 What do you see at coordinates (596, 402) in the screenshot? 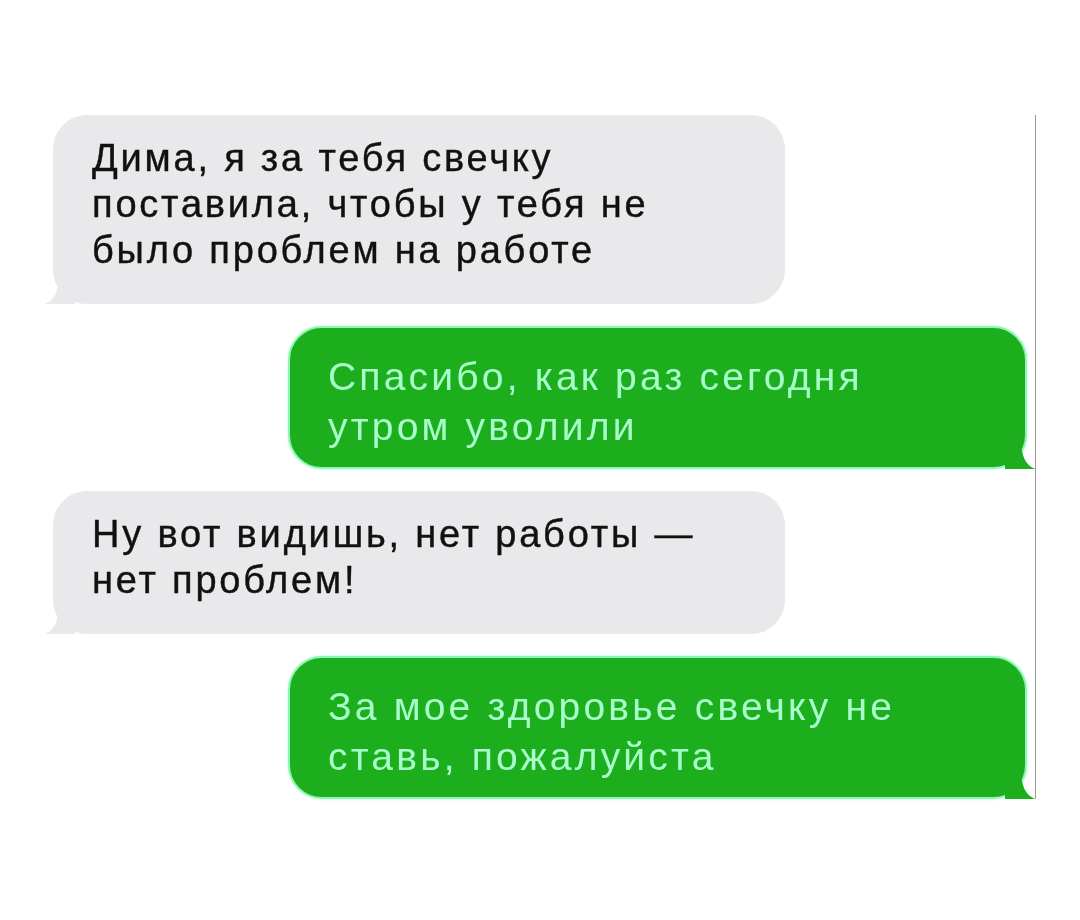
I see `message-text: Спасибо, как раз сегодня утром уволили` at bounding box center [596, 402].